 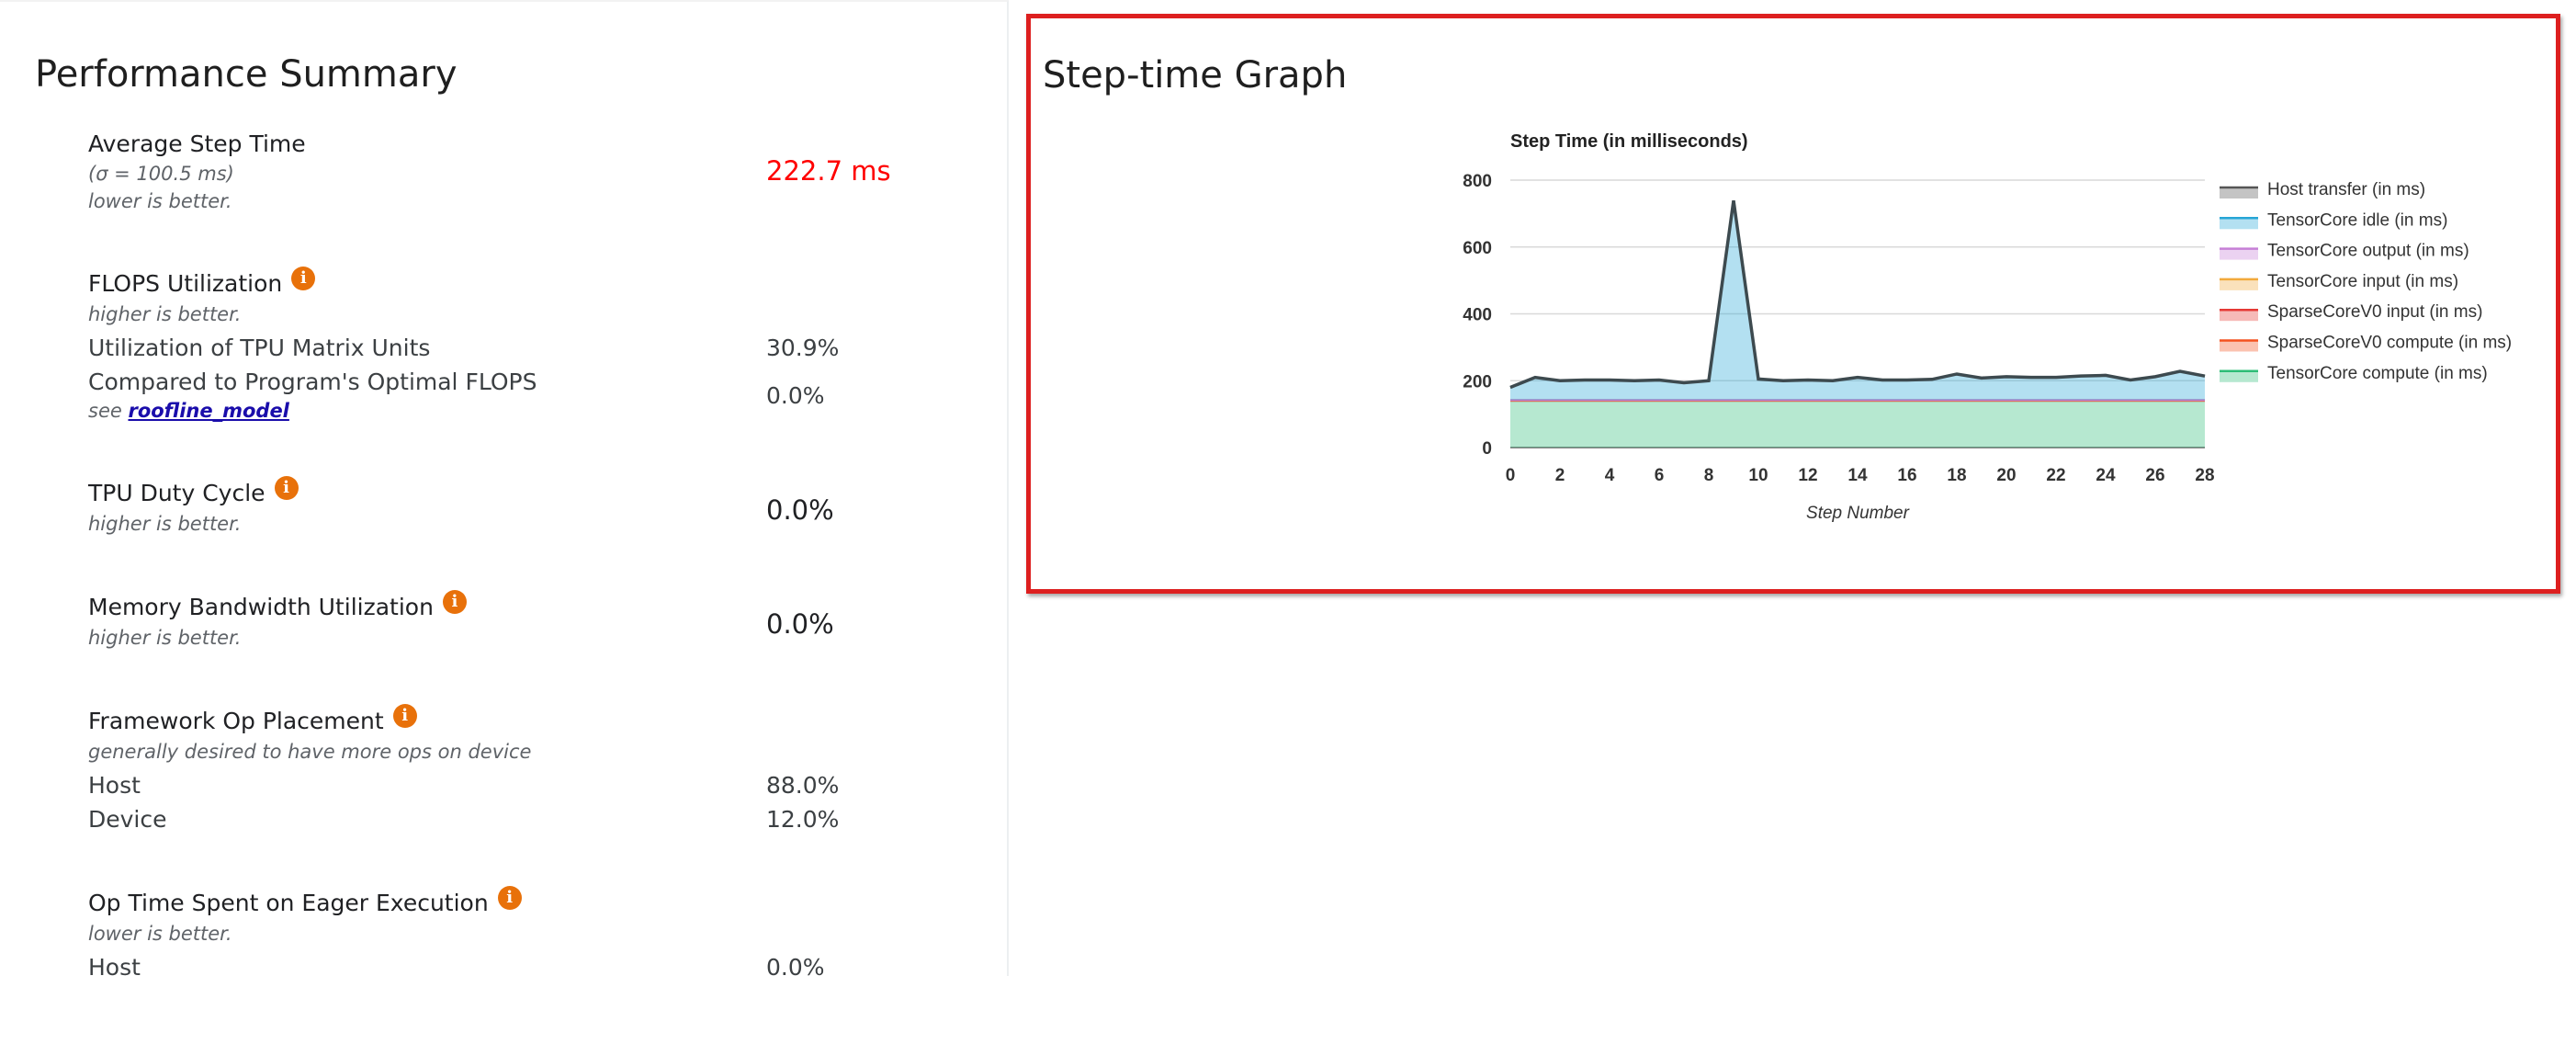 I want to click on y-tick-label: 800, so click(x=1477, y=181).